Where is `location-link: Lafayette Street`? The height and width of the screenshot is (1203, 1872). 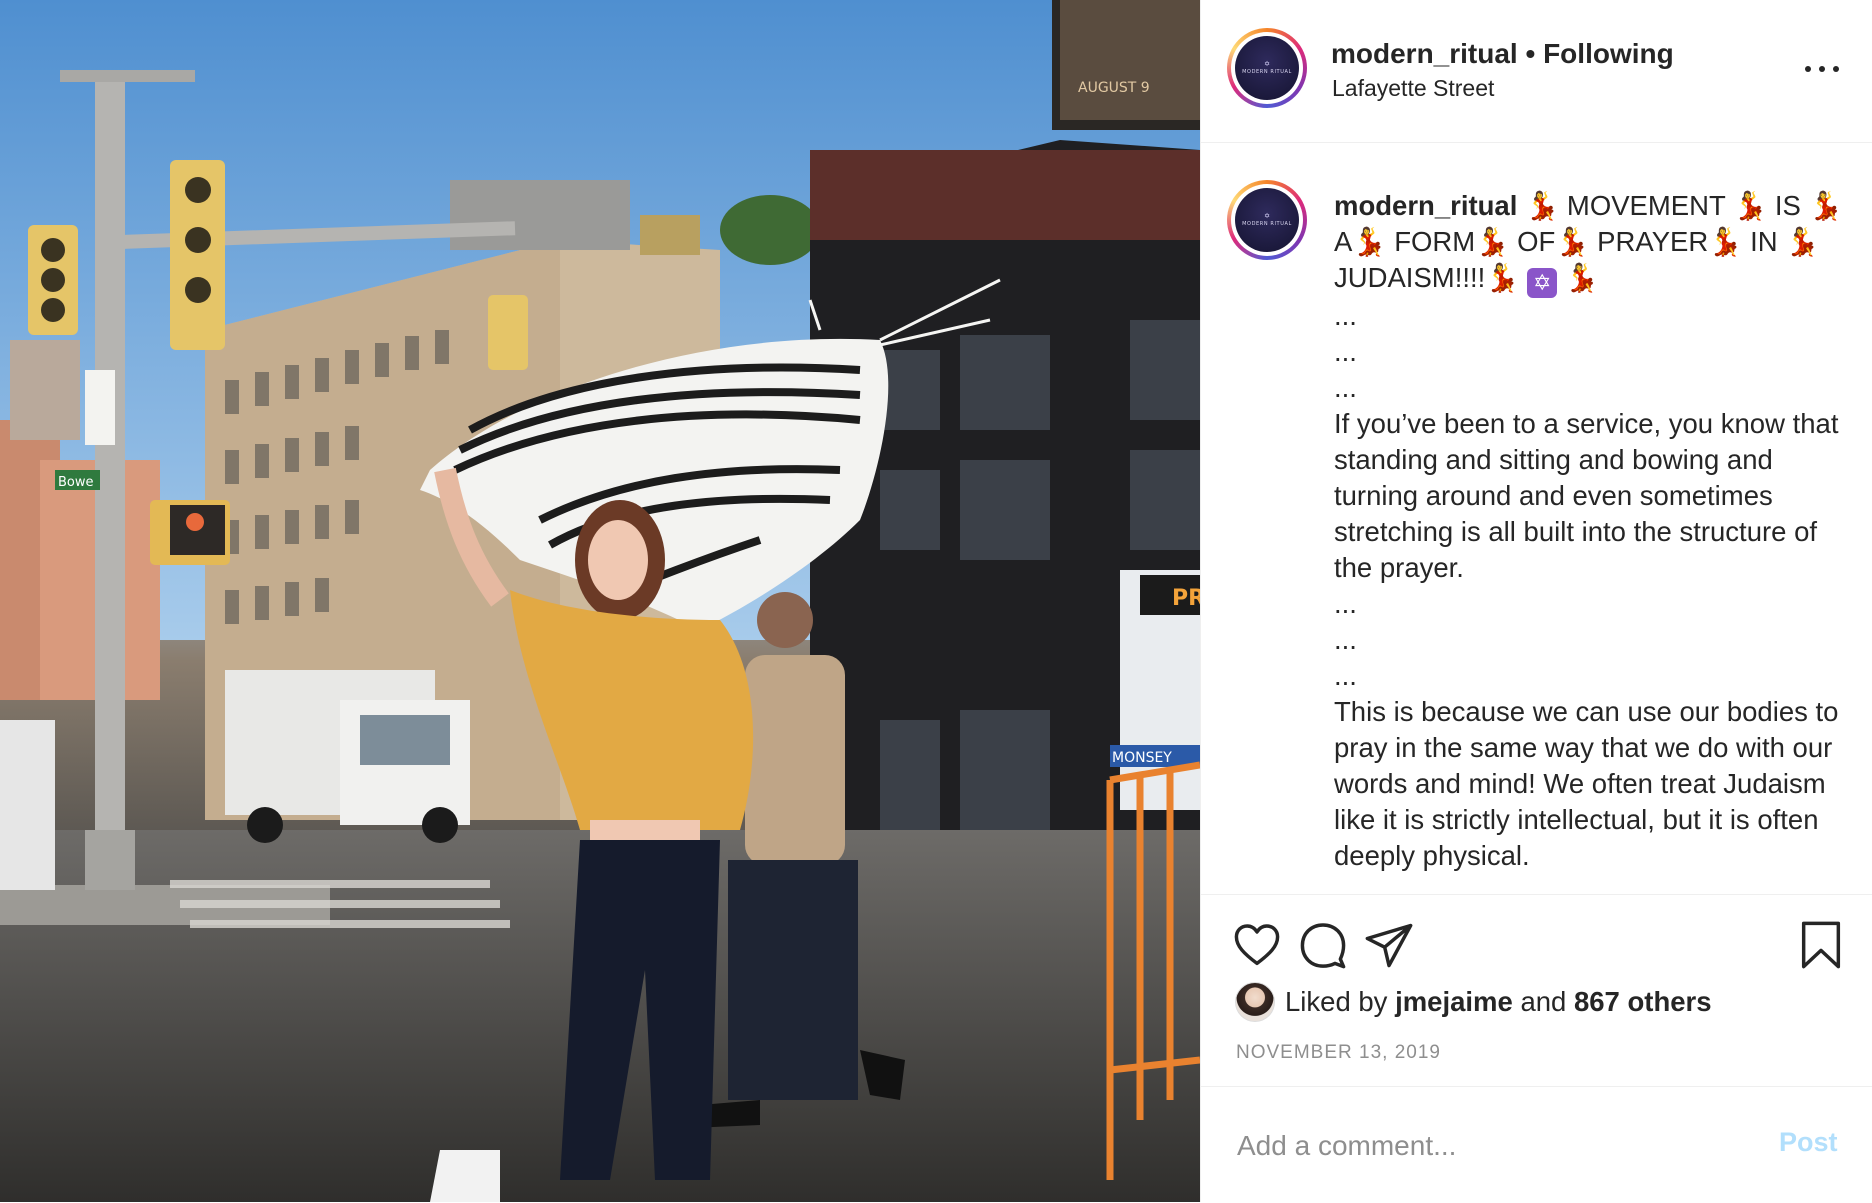 location-link: Lafayette Street is located at coordinates (1413, 88).